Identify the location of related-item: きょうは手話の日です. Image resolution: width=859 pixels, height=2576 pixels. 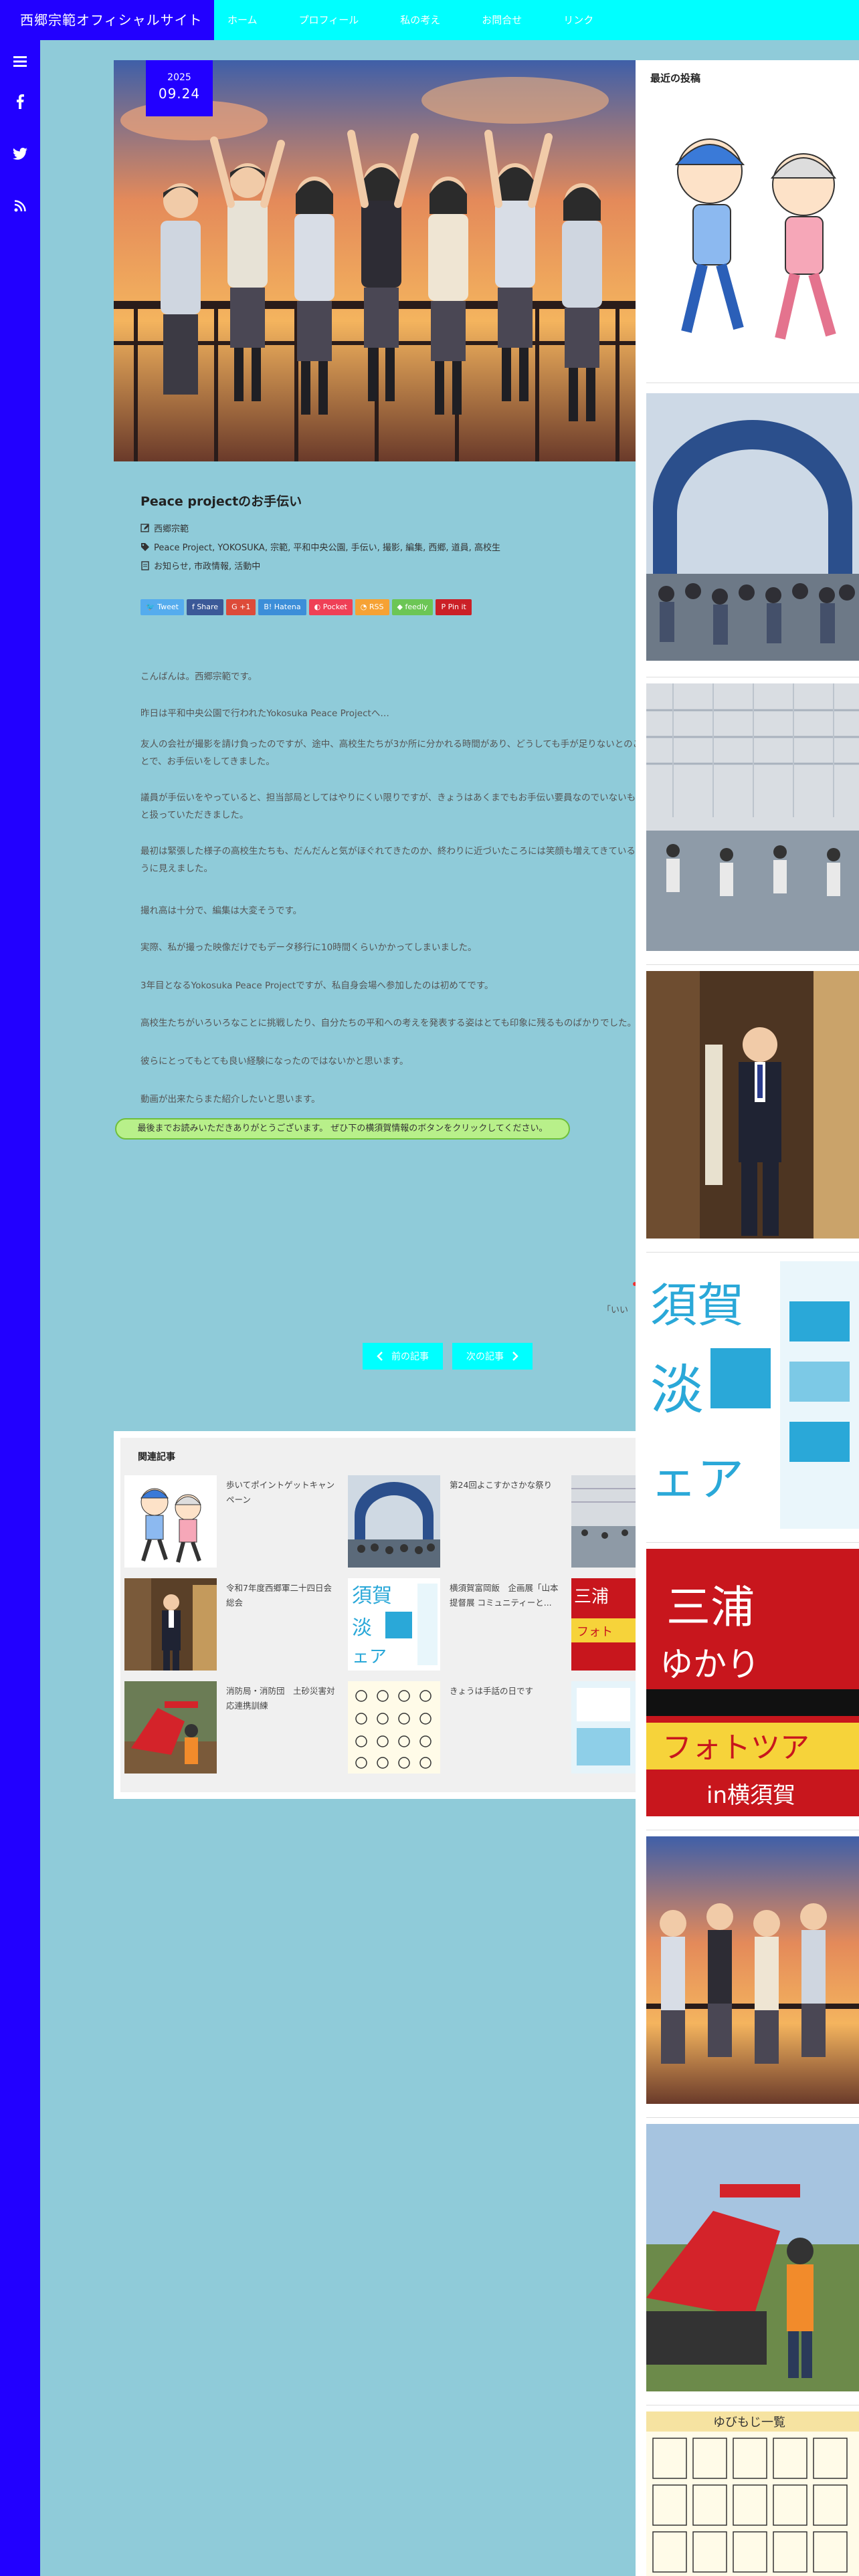
(459, 1728).